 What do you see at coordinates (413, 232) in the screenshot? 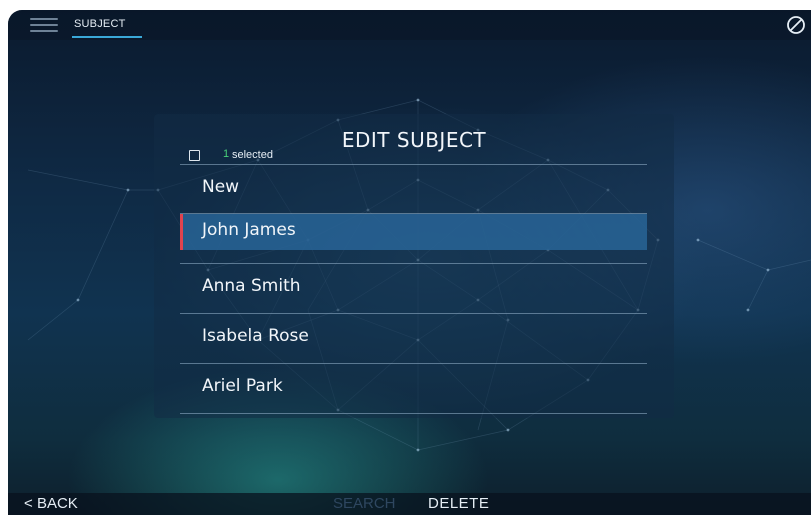
I see `selected-row-highlight: John James` at bounding box center [413, 232].